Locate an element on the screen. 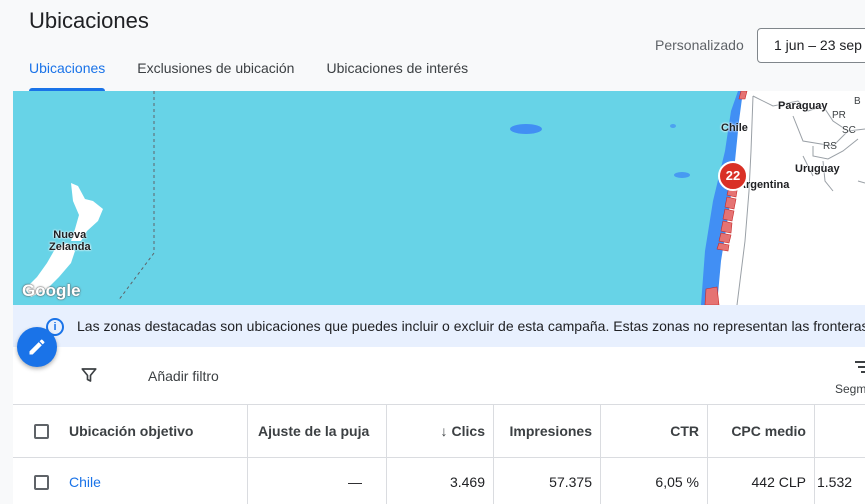 This screenshot has height=504, width=865. sort-down-icon: ↓ is located at coordinates (444, 431).